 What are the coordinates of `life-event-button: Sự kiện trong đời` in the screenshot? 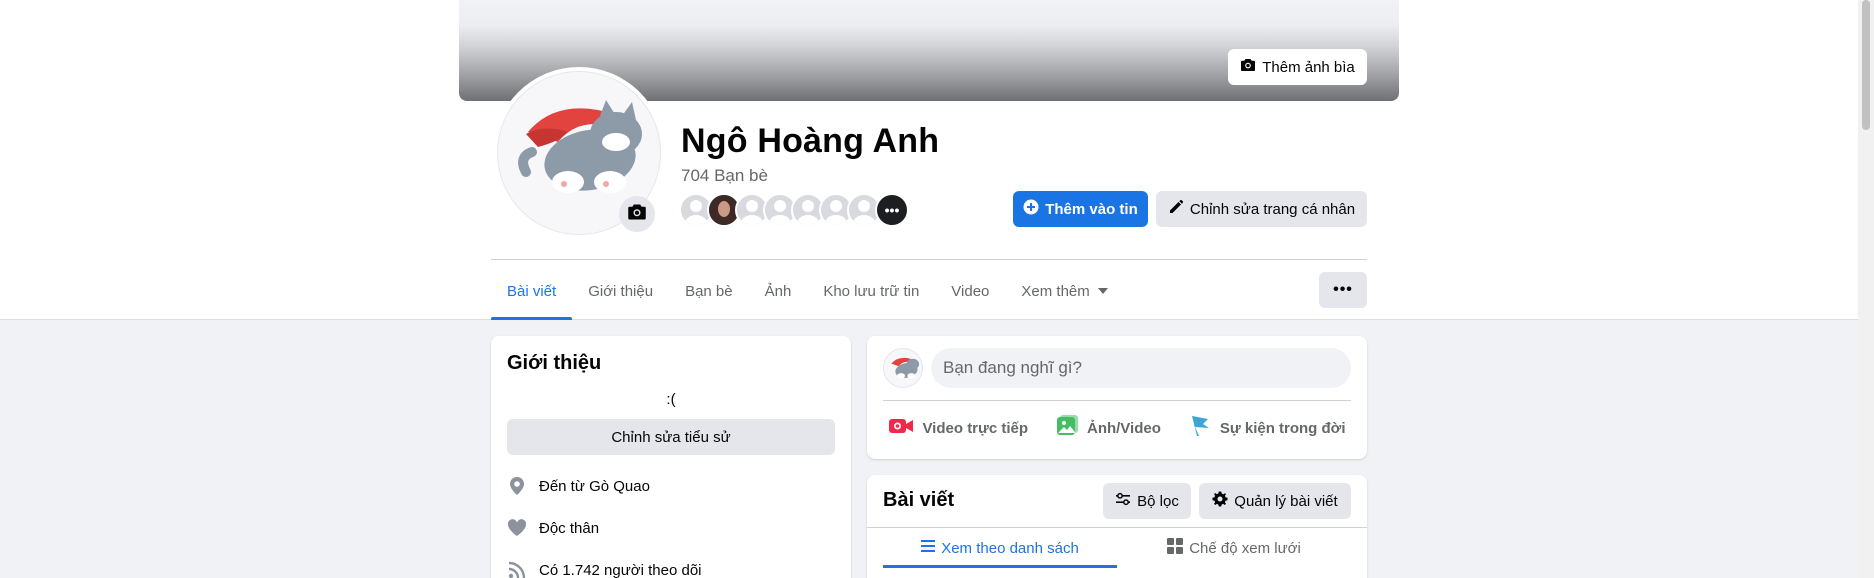 It's located at (1267, 428).